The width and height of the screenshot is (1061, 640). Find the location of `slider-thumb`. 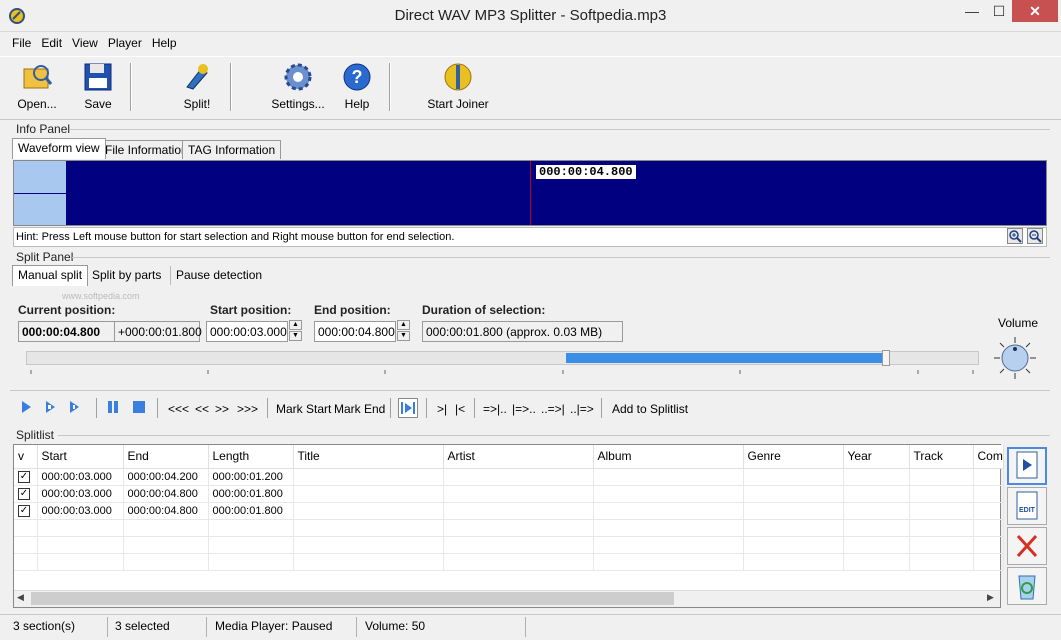

slider-thumb is located at coordinates (886, 358).